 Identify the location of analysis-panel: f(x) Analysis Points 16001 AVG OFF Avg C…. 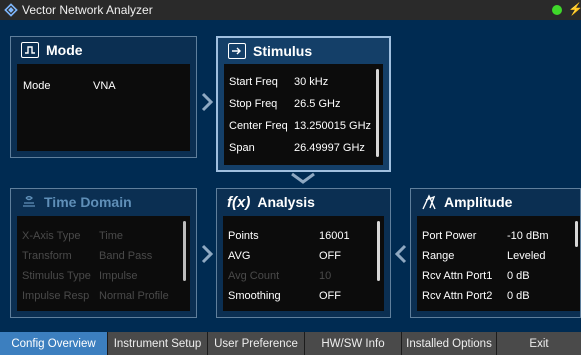
(303, 253).